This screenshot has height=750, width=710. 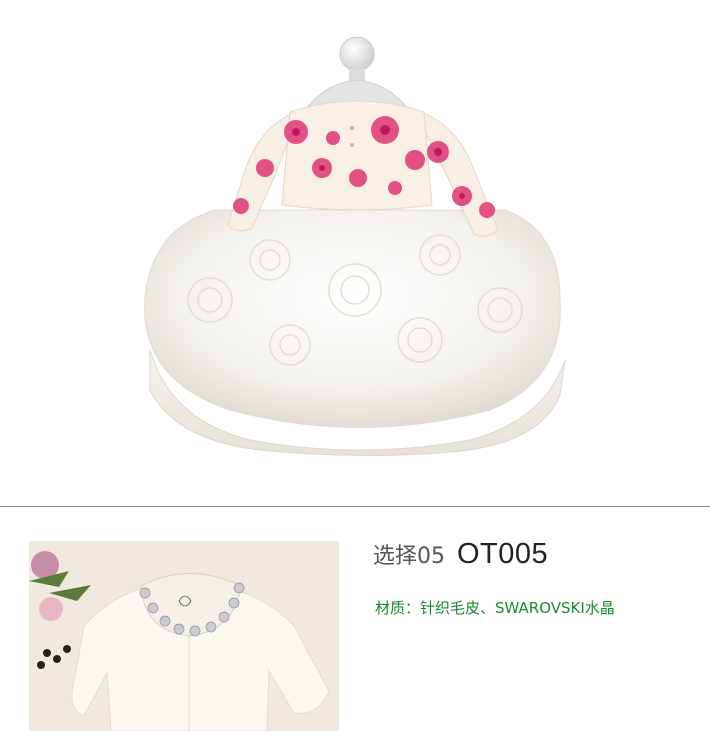 I want to click on cardigan-thumbnail, so click(x=184, y=636).